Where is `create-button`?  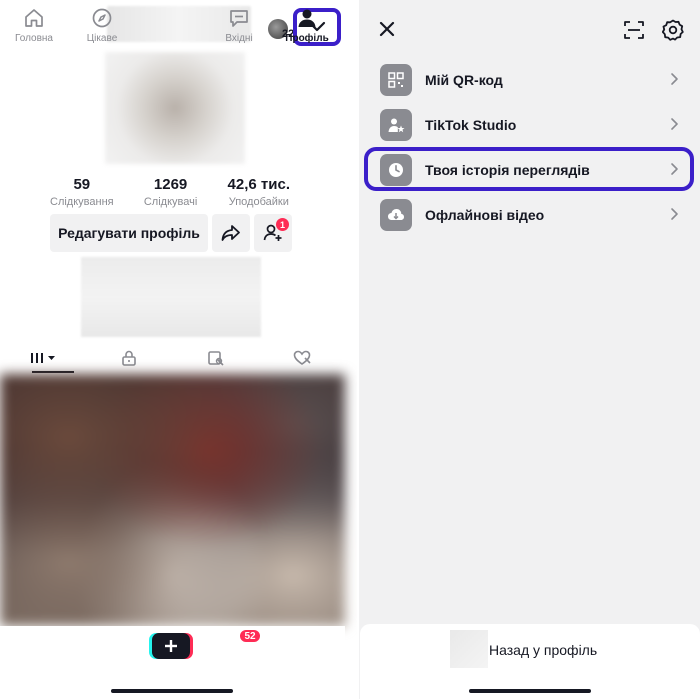 create-button is located at coordinates (171, 646).